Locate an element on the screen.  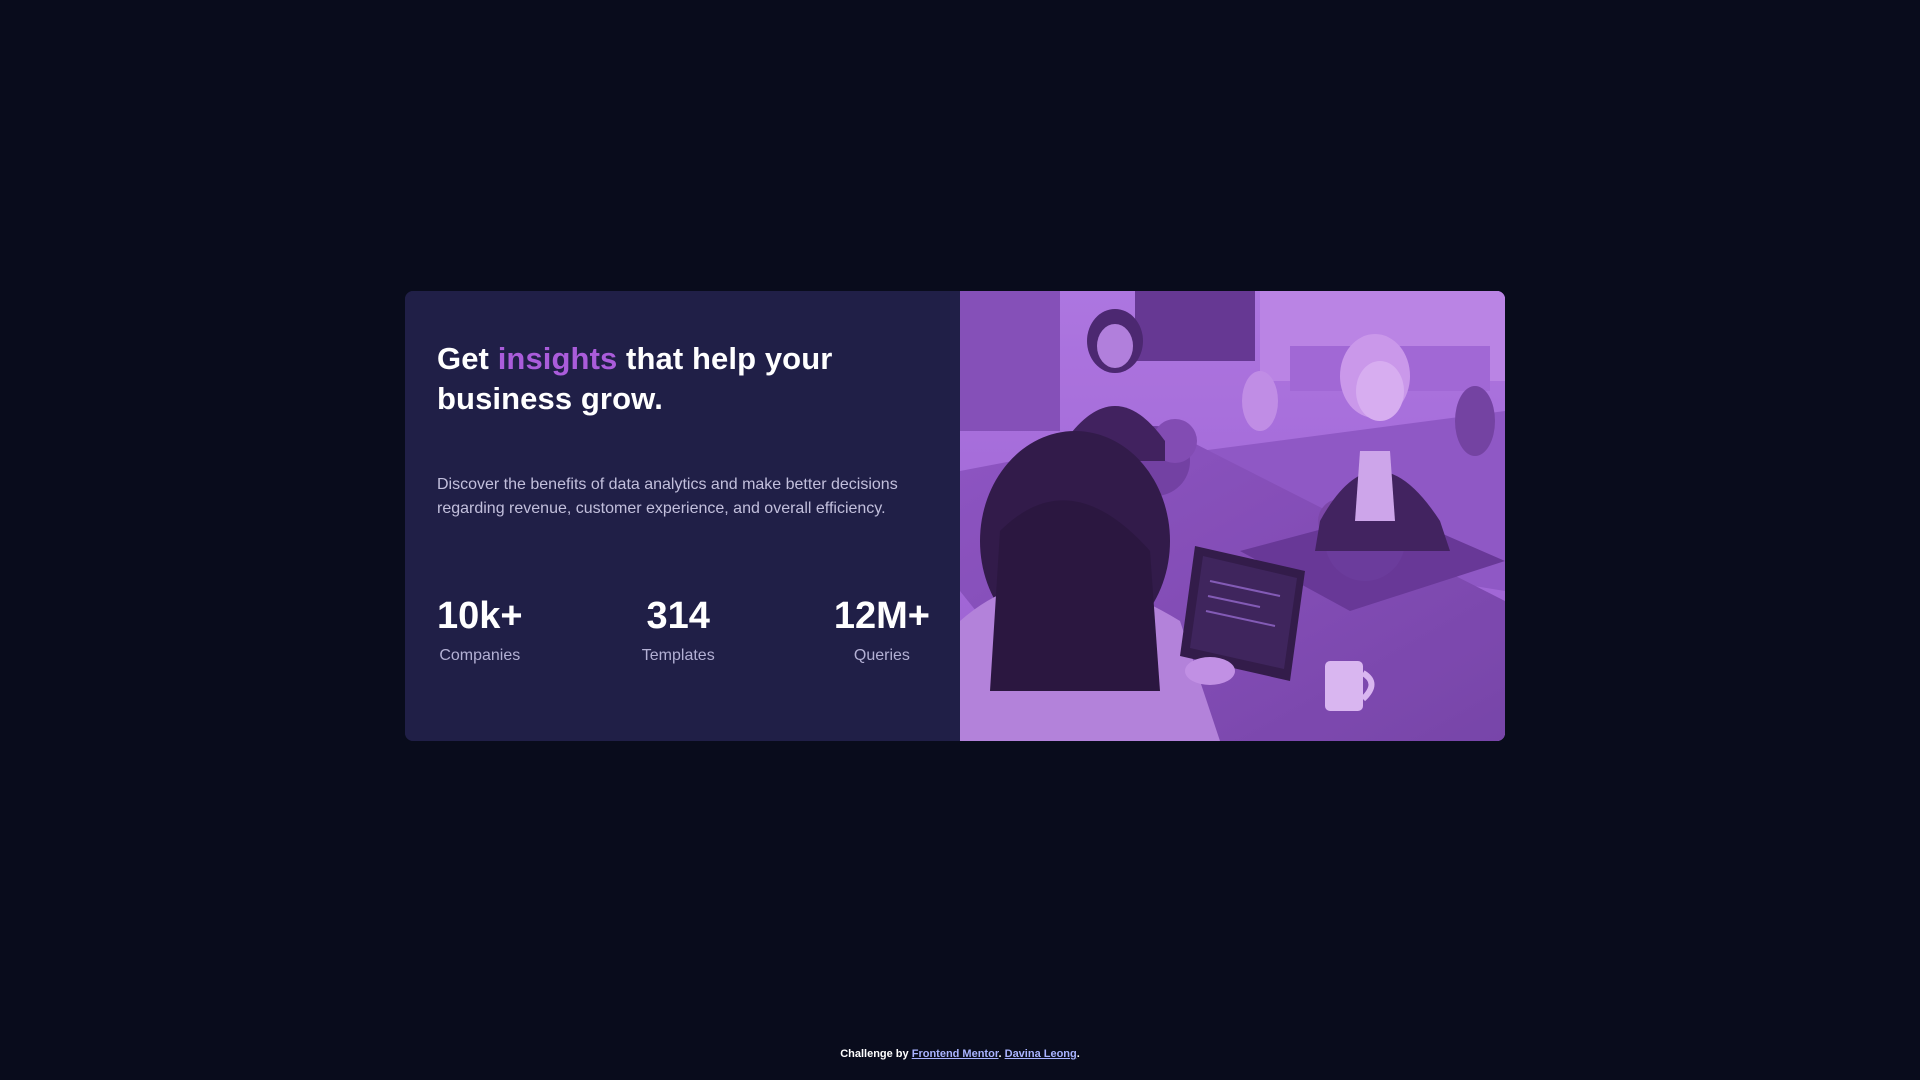
stat-value: 12M+ is located at coordinates (881, 616).